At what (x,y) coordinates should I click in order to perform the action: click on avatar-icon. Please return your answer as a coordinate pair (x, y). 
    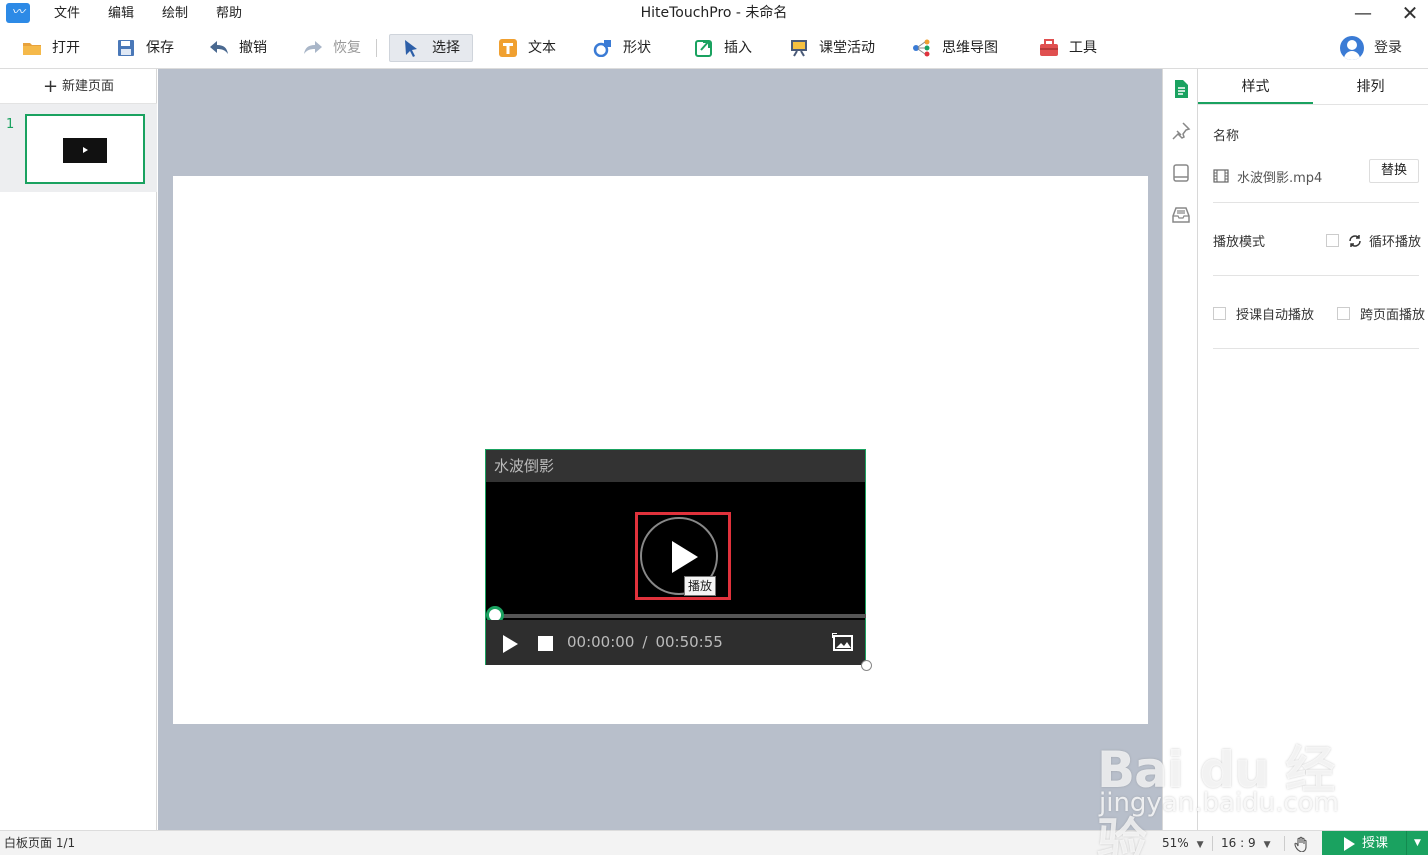
    Looking at the image, I should click on (1352, 48).